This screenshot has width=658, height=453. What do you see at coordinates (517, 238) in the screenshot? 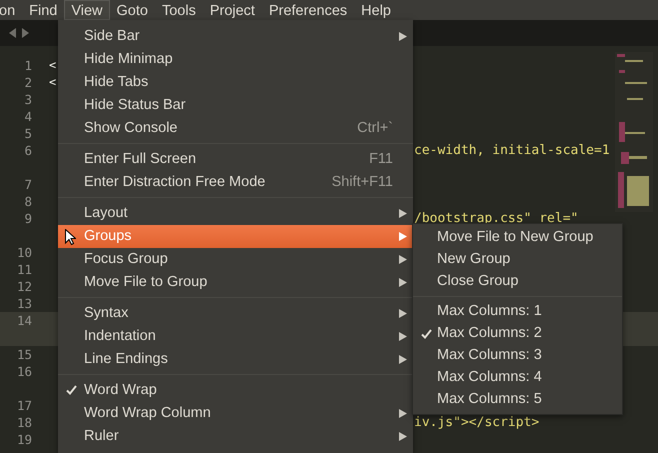
I see `menu-item: Move File to New Group` at bounding box center [517, 238].